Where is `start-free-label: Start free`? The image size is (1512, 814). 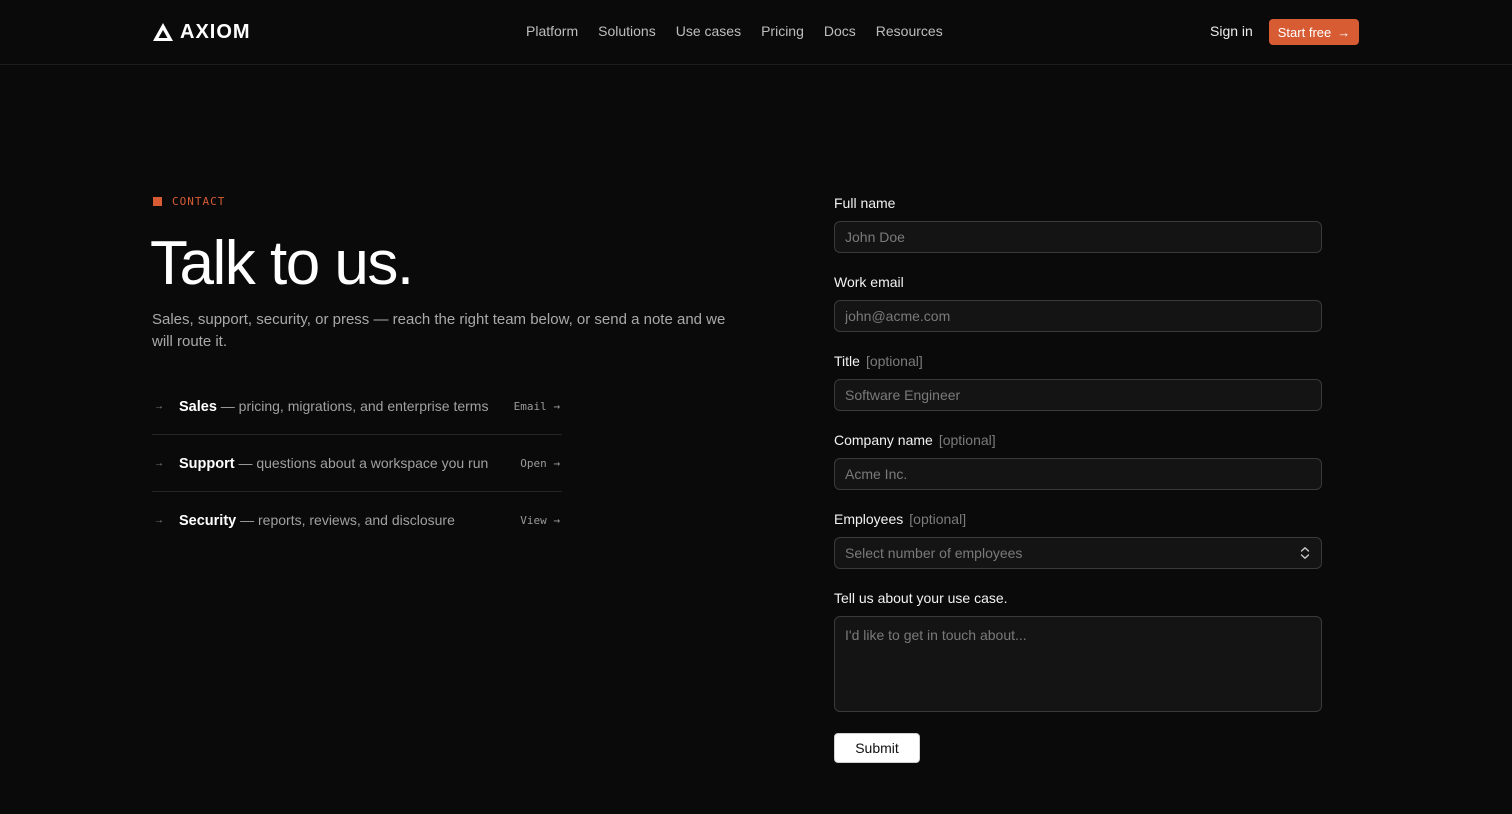
start-free-label: Start free is located at coordinates (1304, 32).